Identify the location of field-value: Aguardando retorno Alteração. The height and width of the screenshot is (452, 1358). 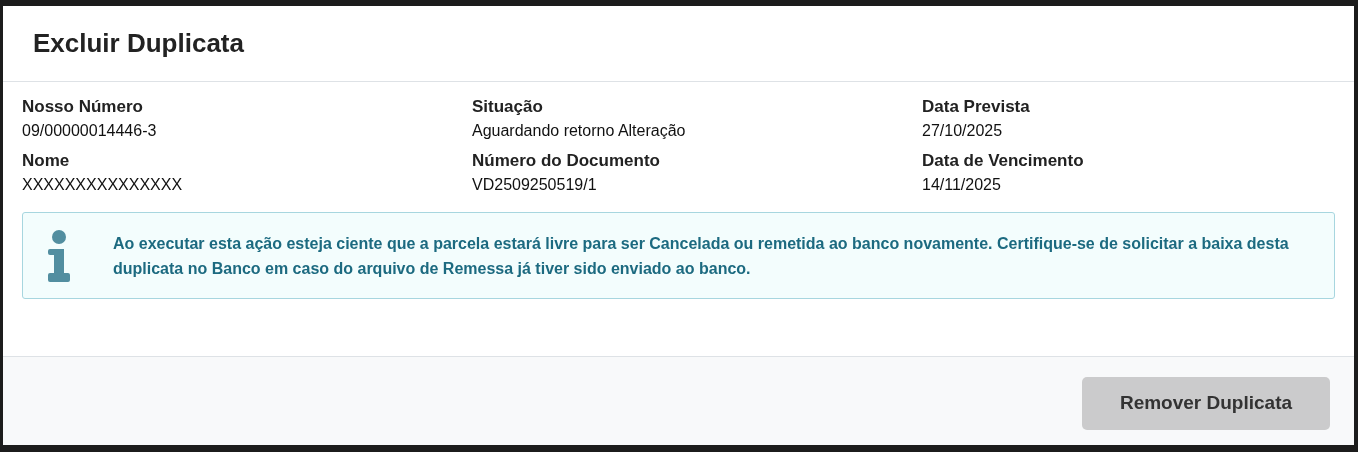
(579, 131).